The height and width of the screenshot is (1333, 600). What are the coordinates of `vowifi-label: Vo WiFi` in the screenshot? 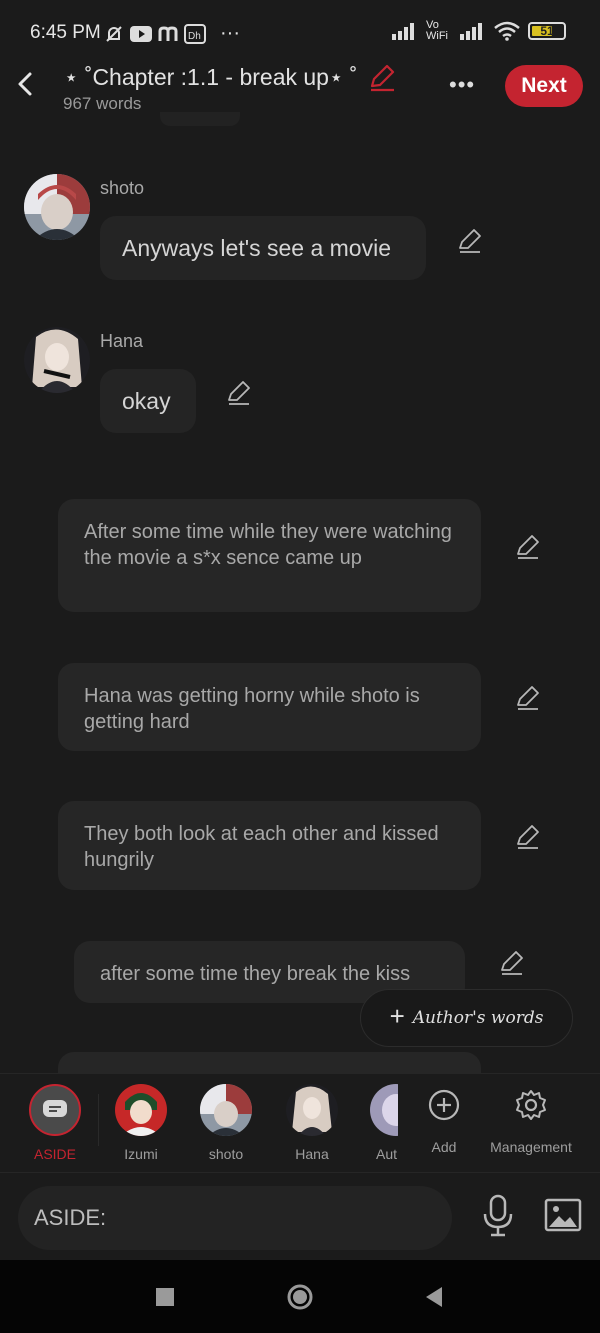 It's located at (437, 30).